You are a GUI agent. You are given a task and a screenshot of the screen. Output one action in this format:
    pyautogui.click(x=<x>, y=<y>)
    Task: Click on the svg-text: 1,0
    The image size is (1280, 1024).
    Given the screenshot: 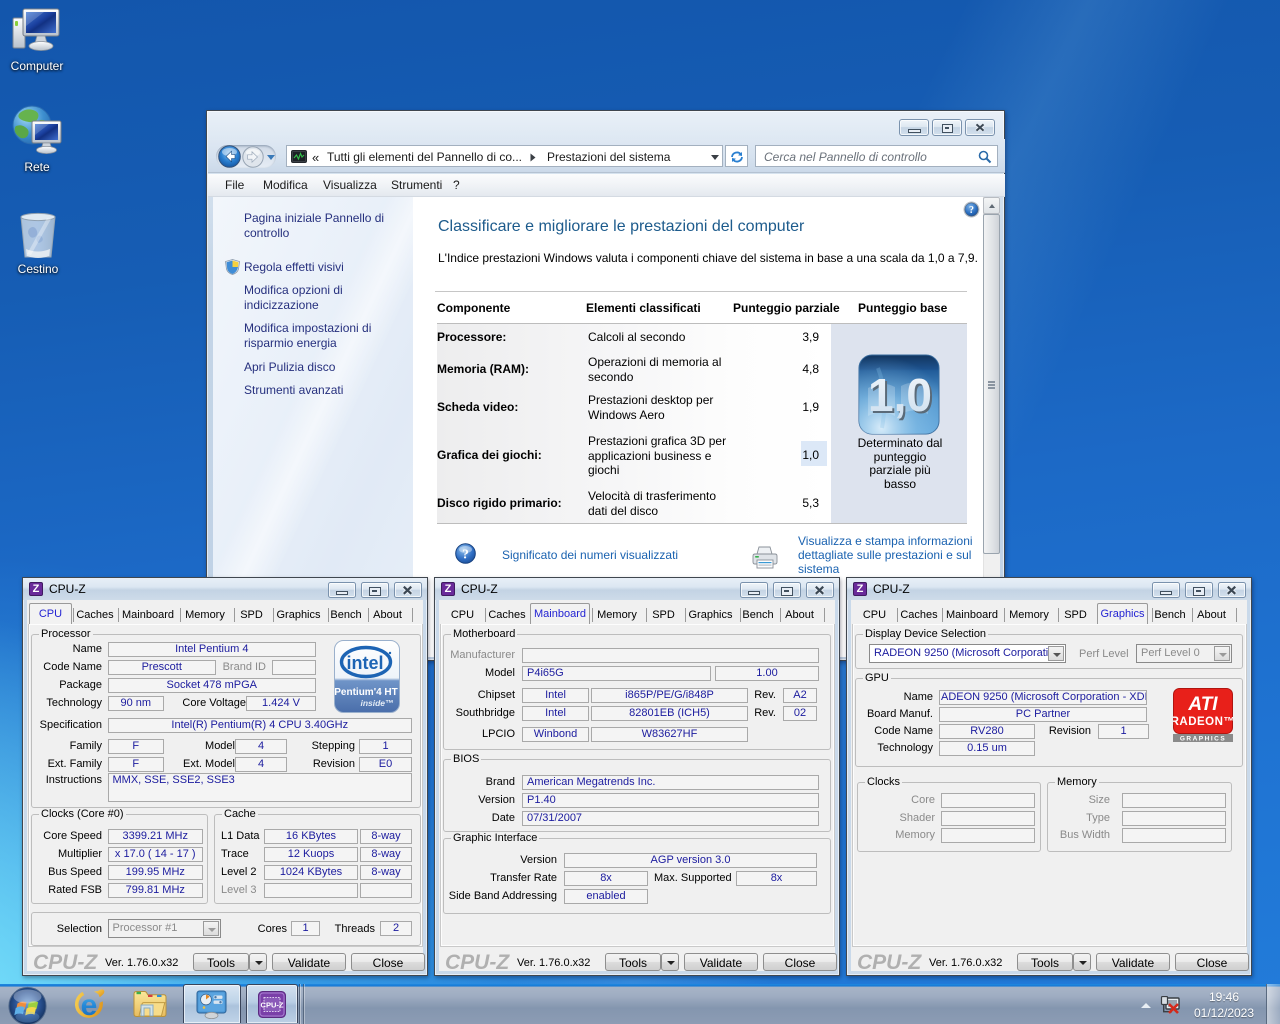 What is the action you would take?
    pyautogui.click(x=900, y=395)
    